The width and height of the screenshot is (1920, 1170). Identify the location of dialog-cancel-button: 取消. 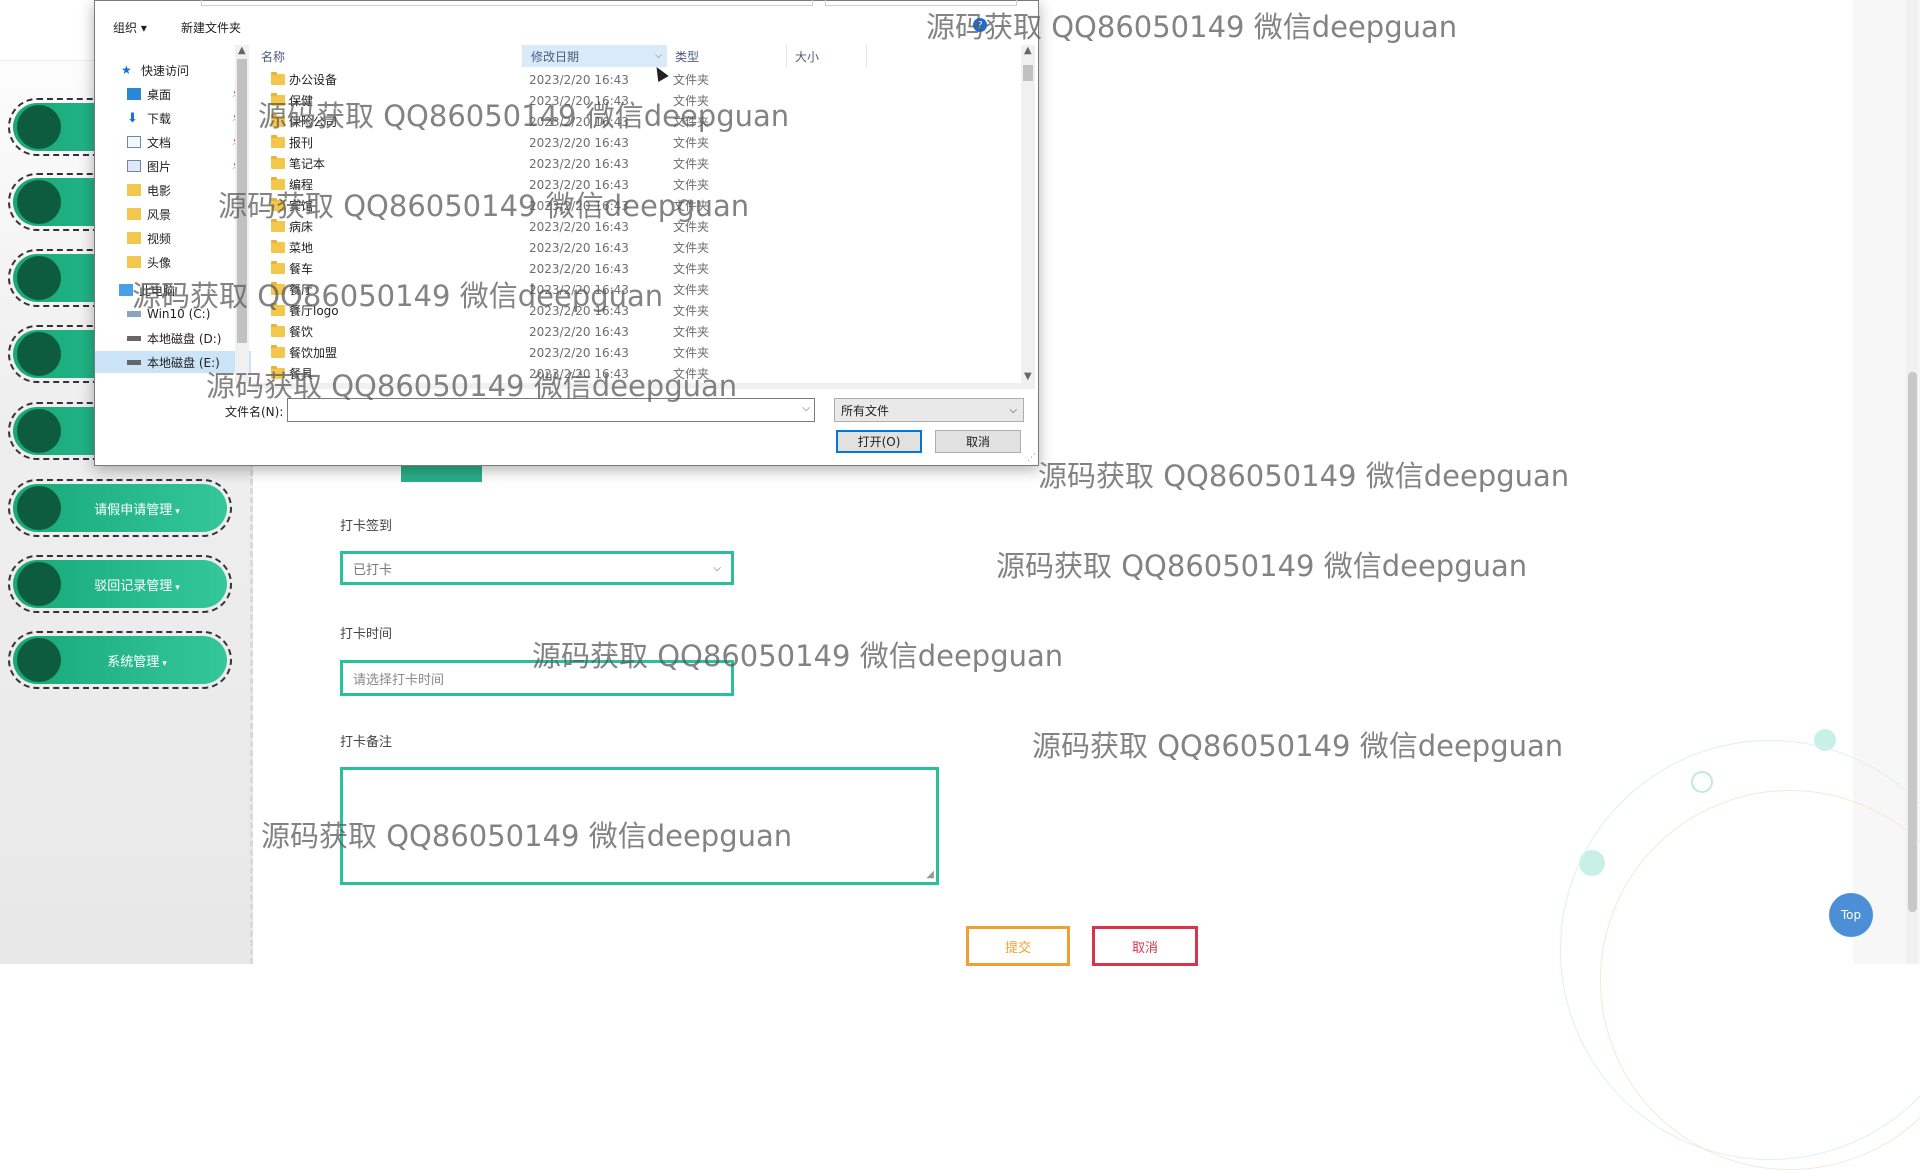
(978, 441).